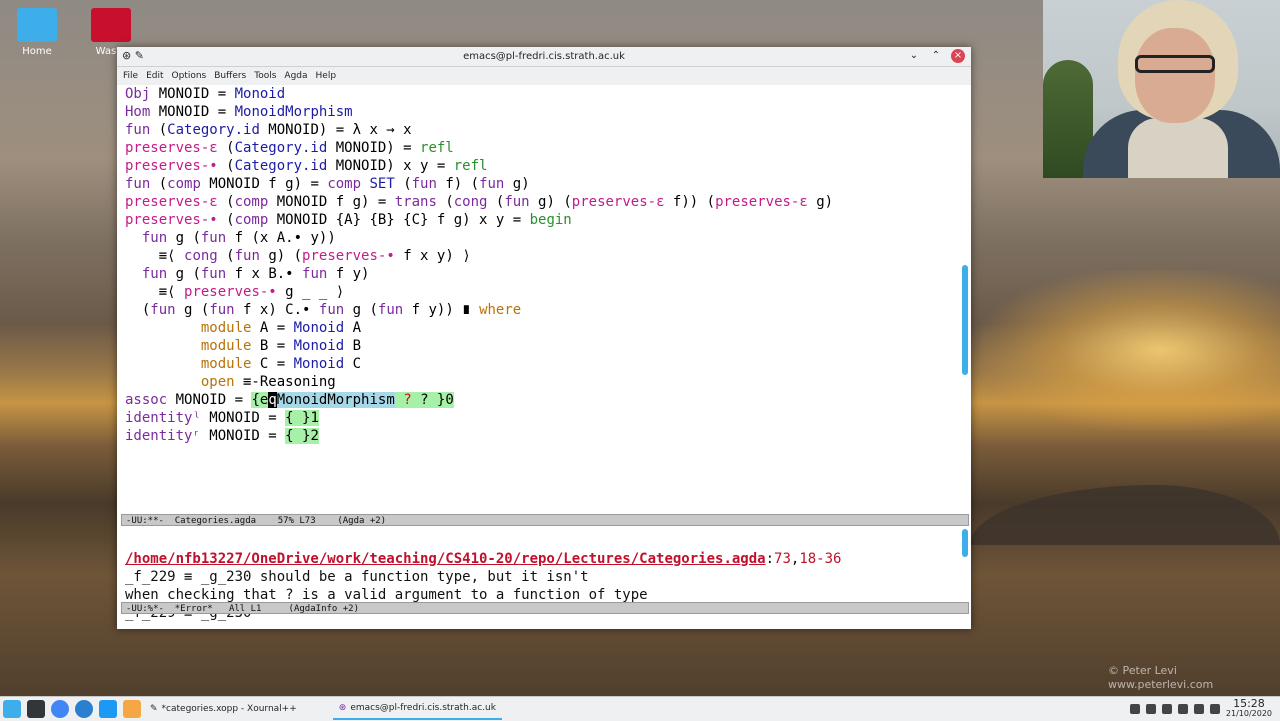 Image resolution: width=1280 pixels, height=721 pixels. Describe the element at coordinates (295, 76) in the screenshot. I see `menu-agda: Agda` at that location.